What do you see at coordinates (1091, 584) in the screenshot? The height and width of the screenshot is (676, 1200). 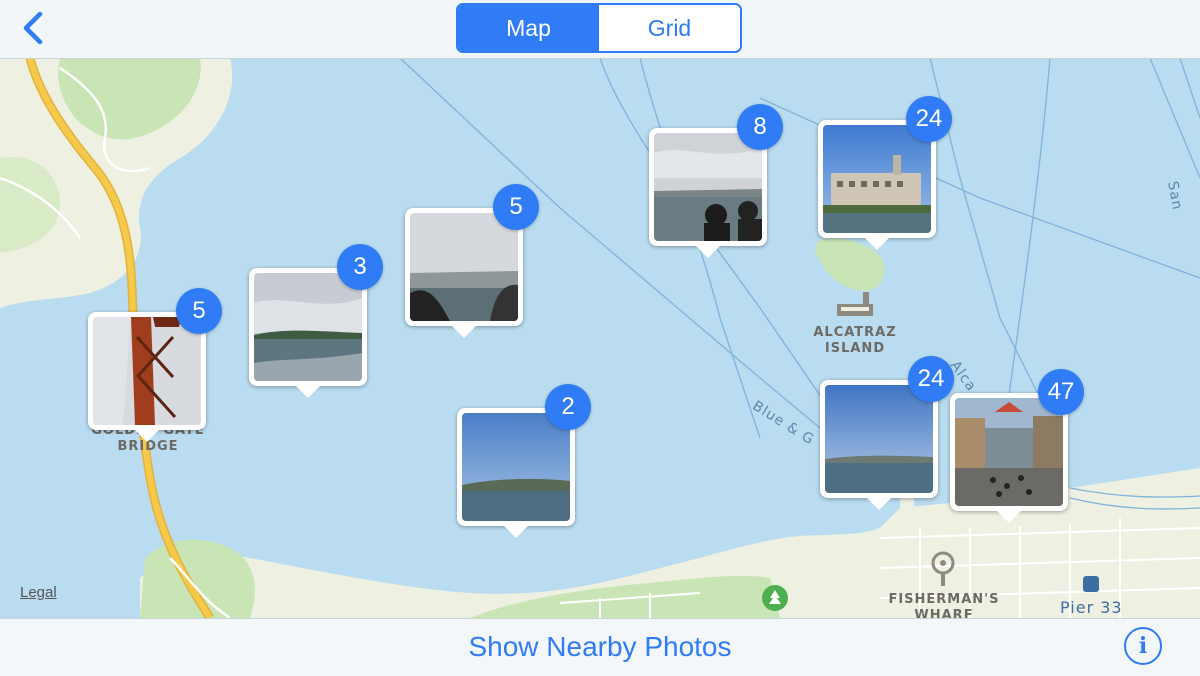 I see `ferry-terminal-icon` at bounding box center [1091, 584].